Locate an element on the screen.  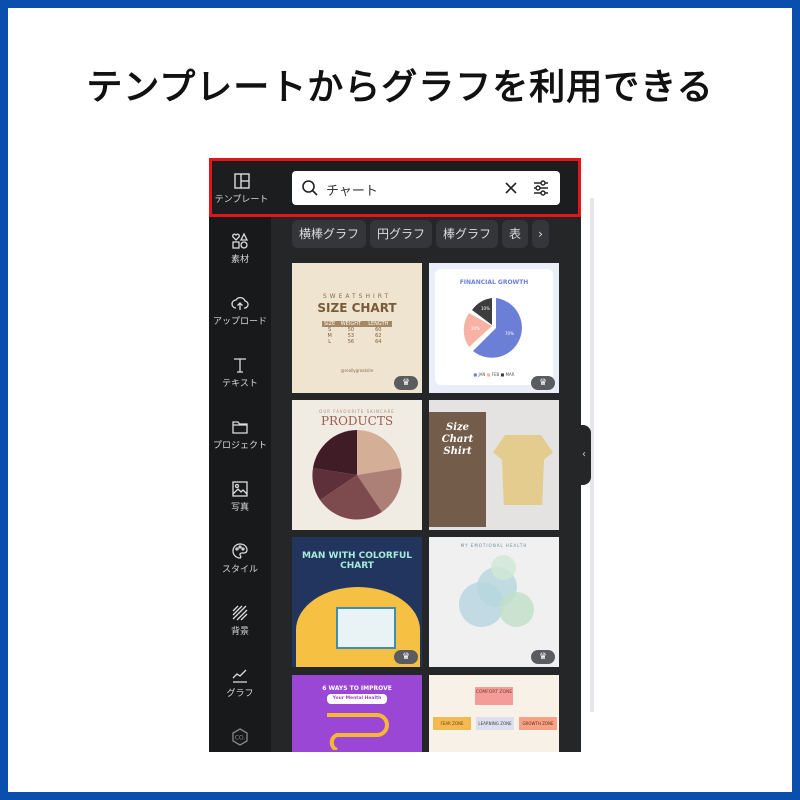
tile-kicker: SWEATSHIRT is located at coordinates (357, 296).